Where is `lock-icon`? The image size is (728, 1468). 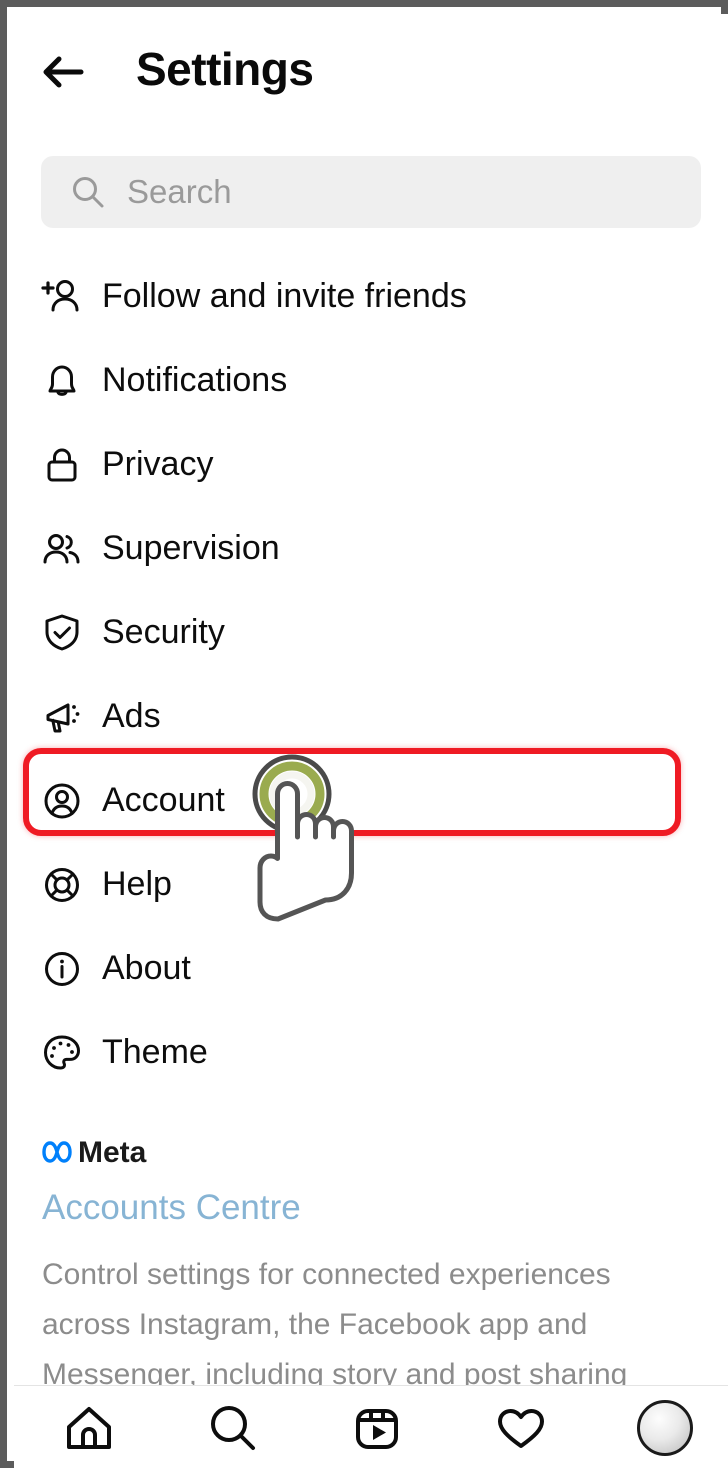 lock-icon is located at coordinates (62, 465).